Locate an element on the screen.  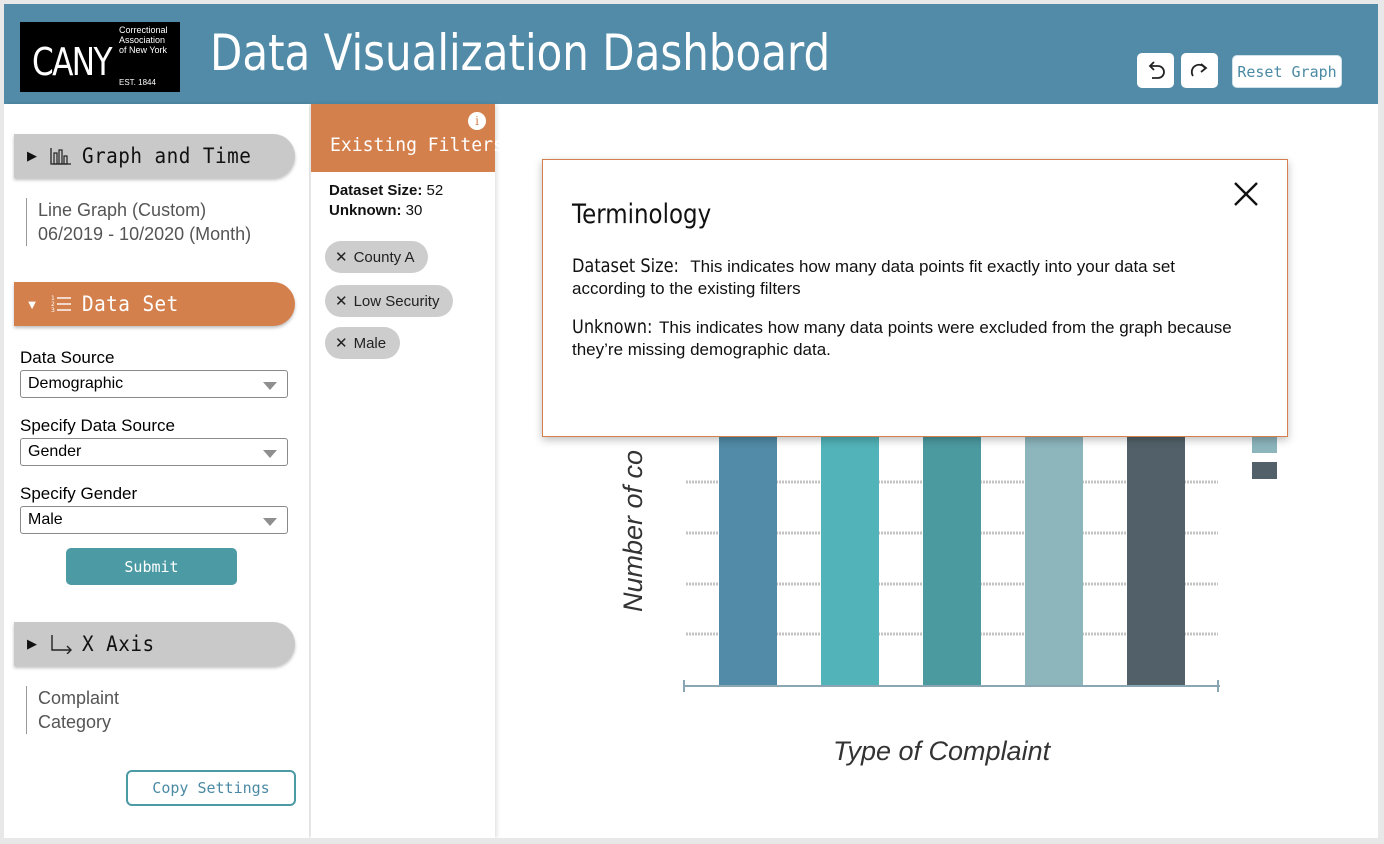
unknown-stat: Unknown: 30 is located at coordinates (376, 210).